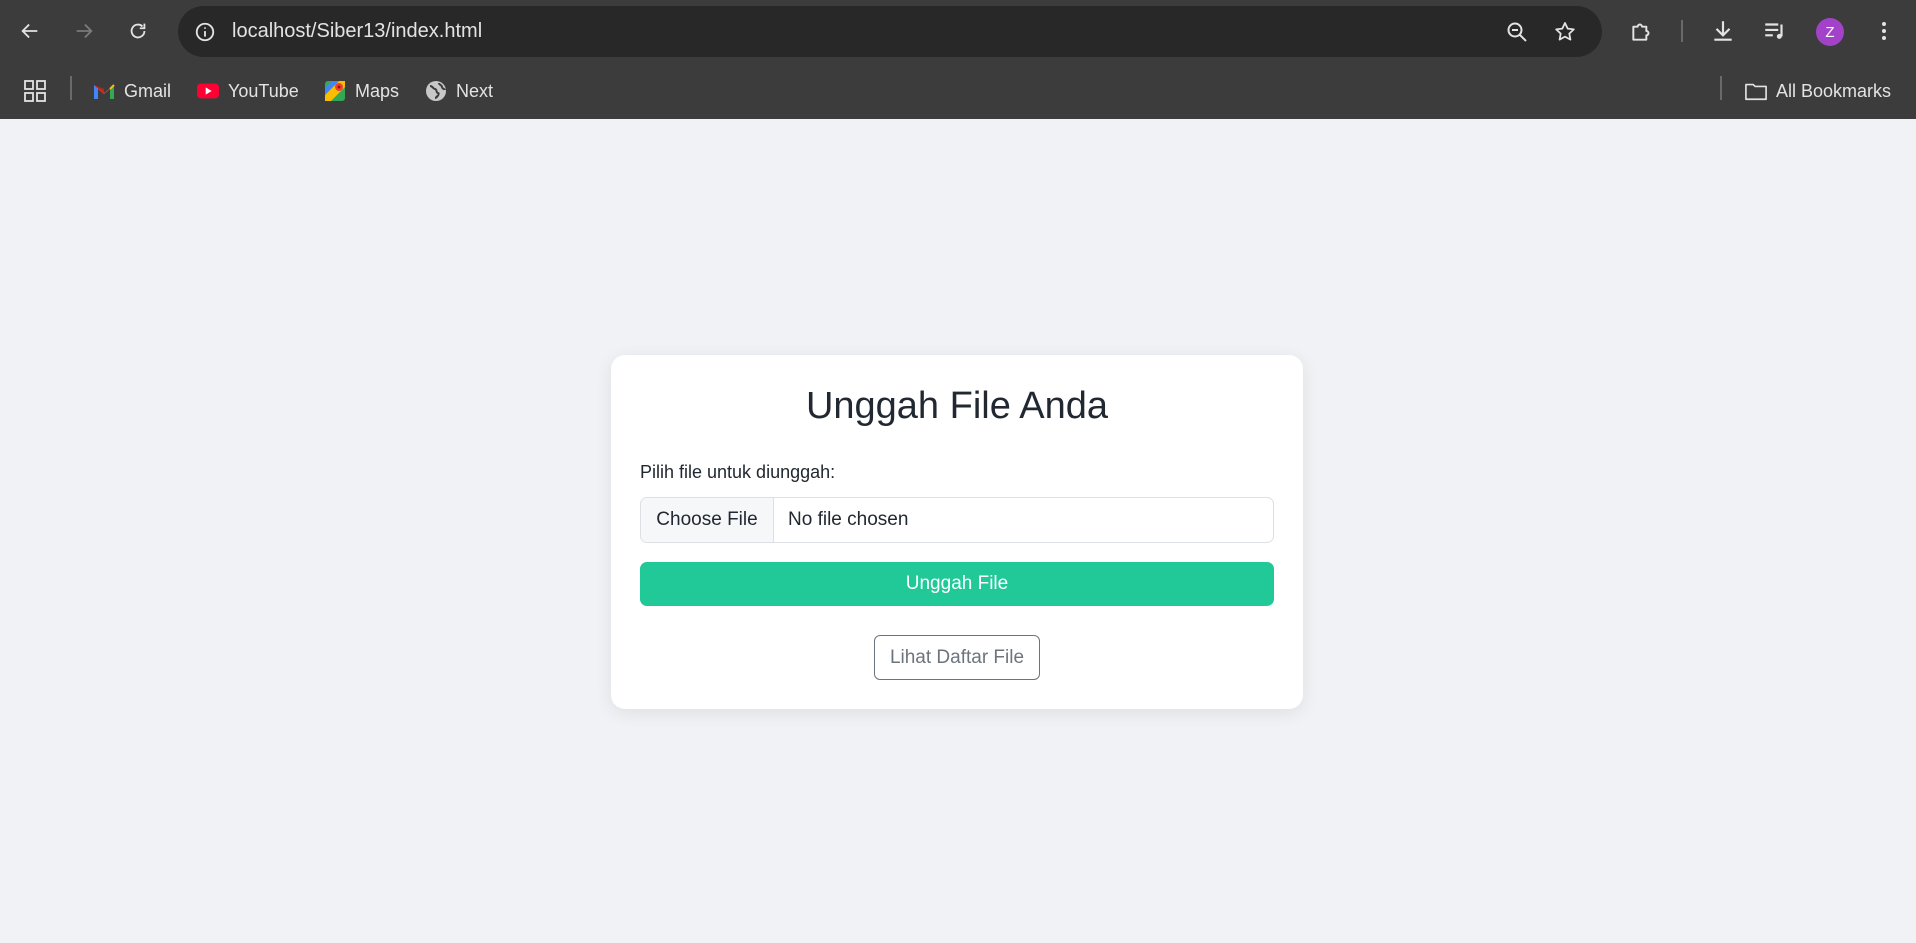  I want to click on bookmark-label: YouTube, so click(263, 90).